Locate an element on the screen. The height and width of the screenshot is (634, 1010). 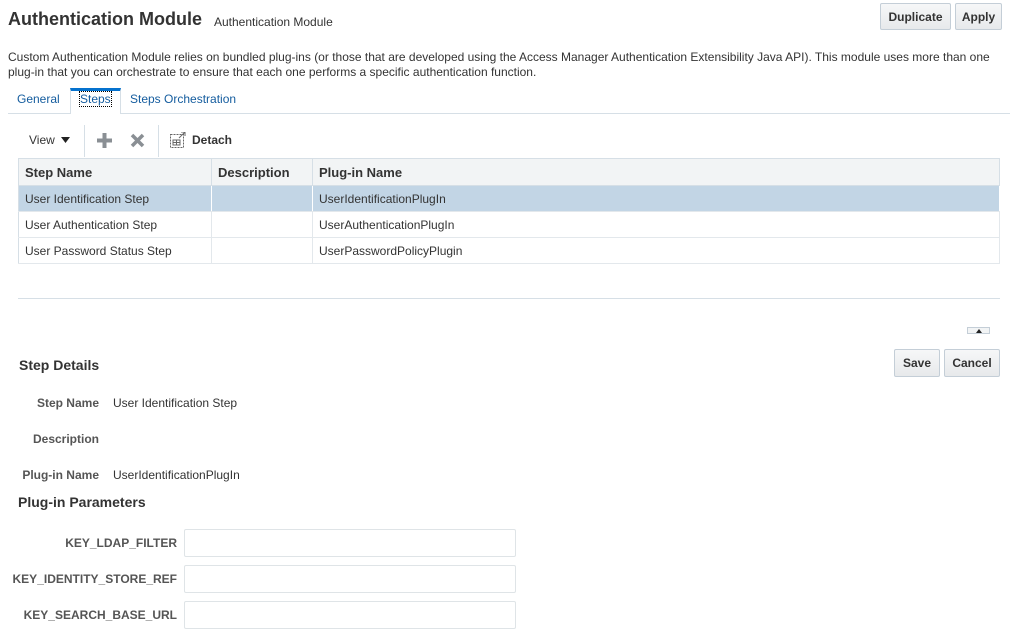
detach-icon is located at coordinates (178, 140).